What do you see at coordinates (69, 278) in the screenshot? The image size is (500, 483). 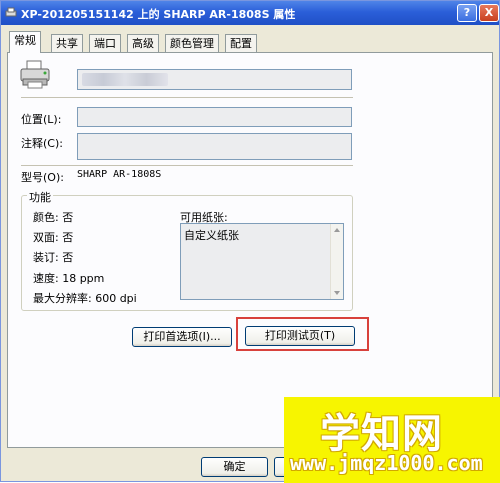 I see `feature-speed: 速度: 18 ppm` at bounding box center [69, 278].